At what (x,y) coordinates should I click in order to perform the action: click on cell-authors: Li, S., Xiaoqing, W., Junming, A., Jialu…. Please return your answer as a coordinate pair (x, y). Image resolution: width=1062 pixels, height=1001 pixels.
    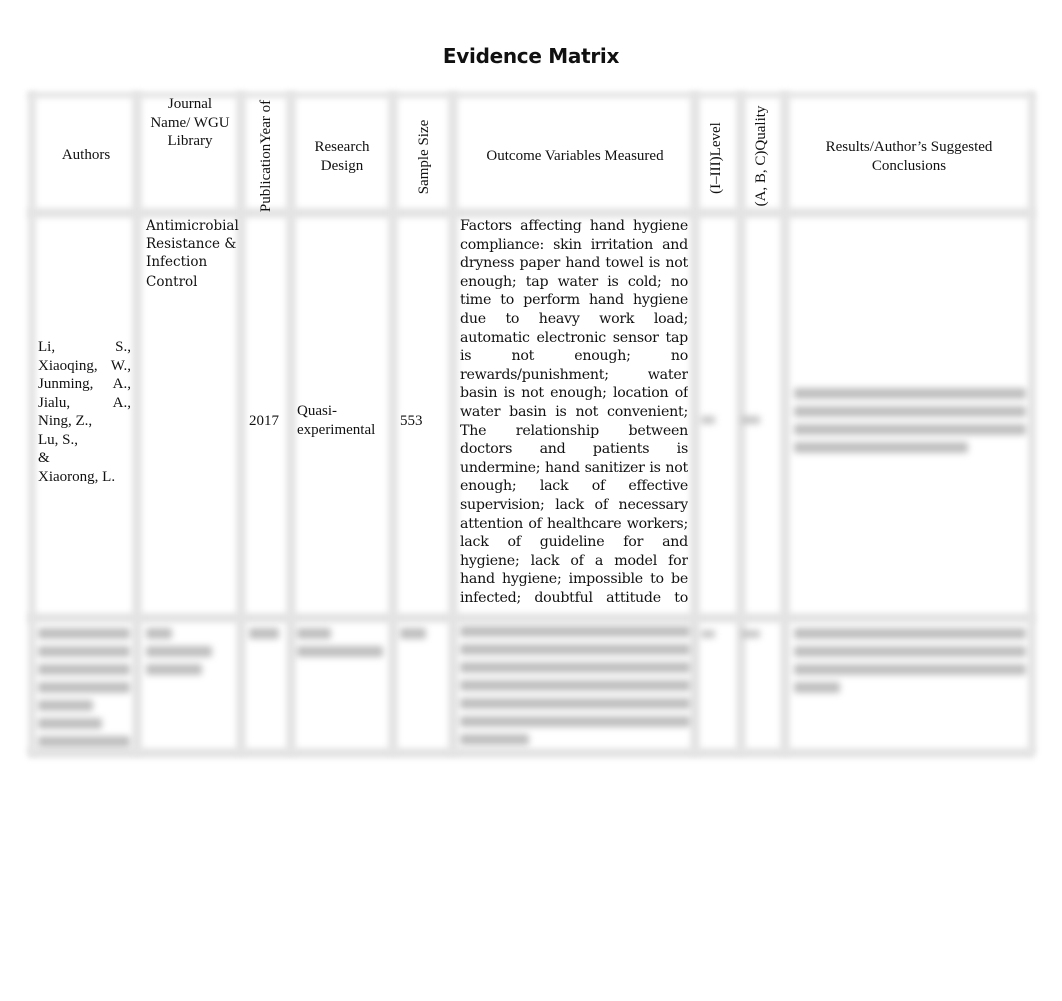
    Looking at the image, I should click on (84, 412).